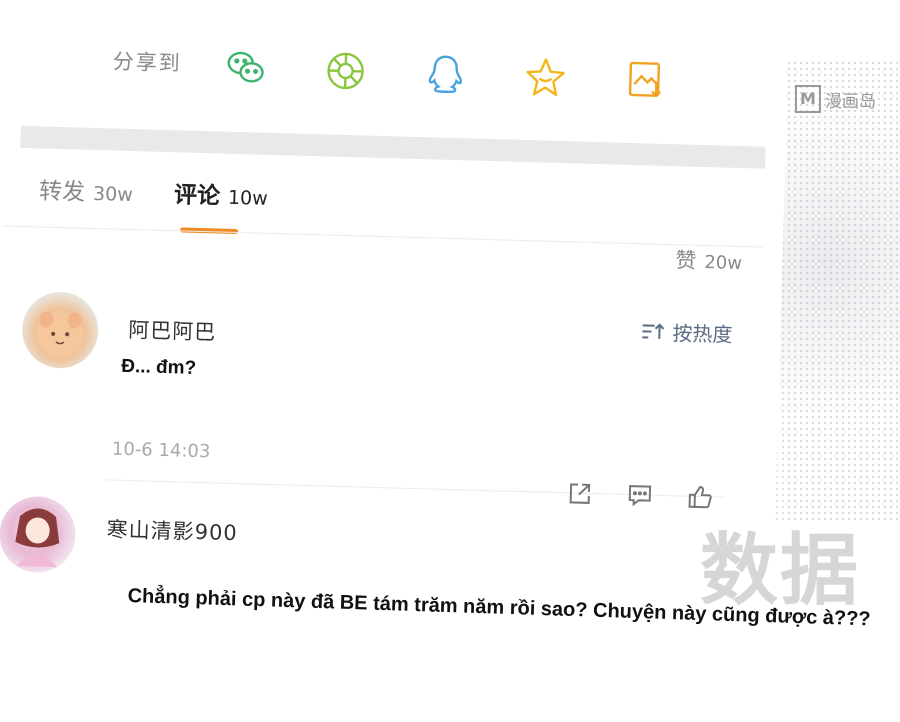 This screenshot has width=900, height=722. I want to click on comment-username: 阿巴阿巴, so click(172, 330).